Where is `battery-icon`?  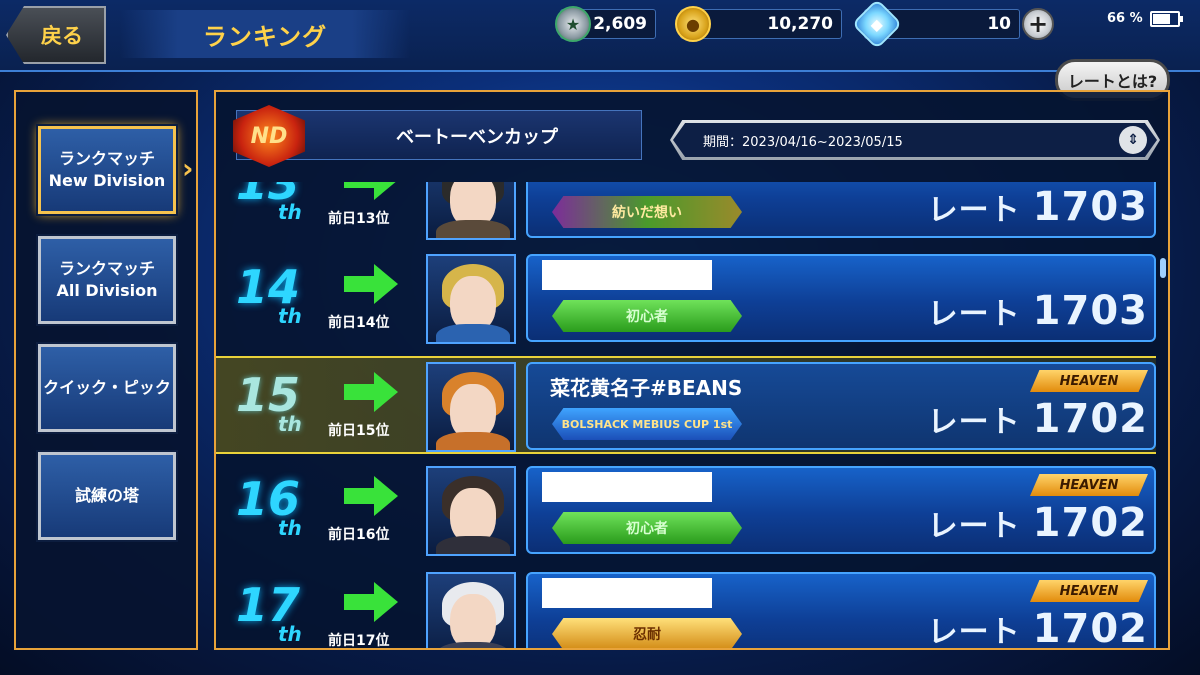
battery-icon is located at coordinates (1166, 19).